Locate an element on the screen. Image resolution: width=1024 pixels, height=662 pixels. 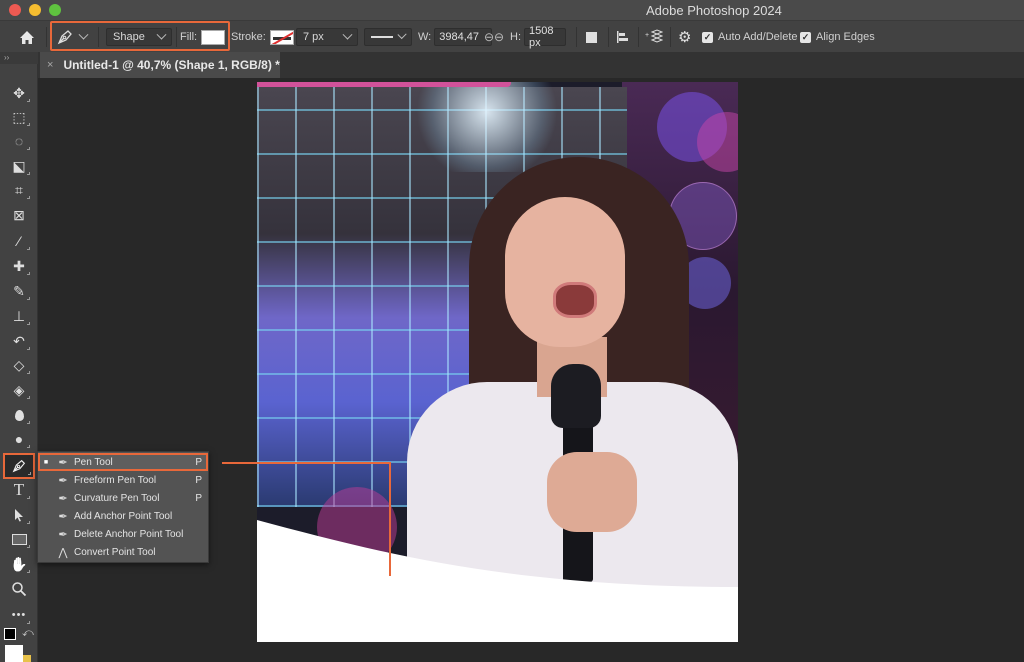
menu-item-label: Pen Tool is located at coordinates (93, 462).